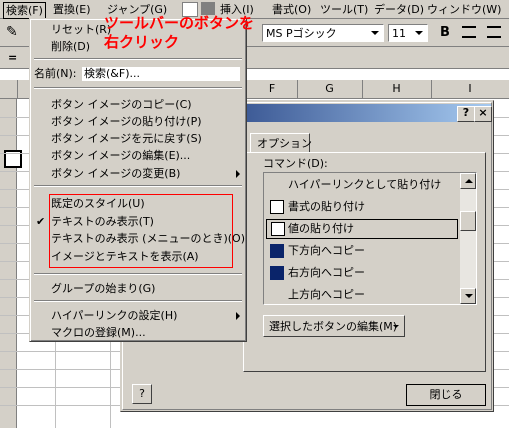 The image size is (509, 428). Describe the element at coordinates (362, 229) in the screenshot. I see `list-item-selected: 値の貼り付け` at that location.